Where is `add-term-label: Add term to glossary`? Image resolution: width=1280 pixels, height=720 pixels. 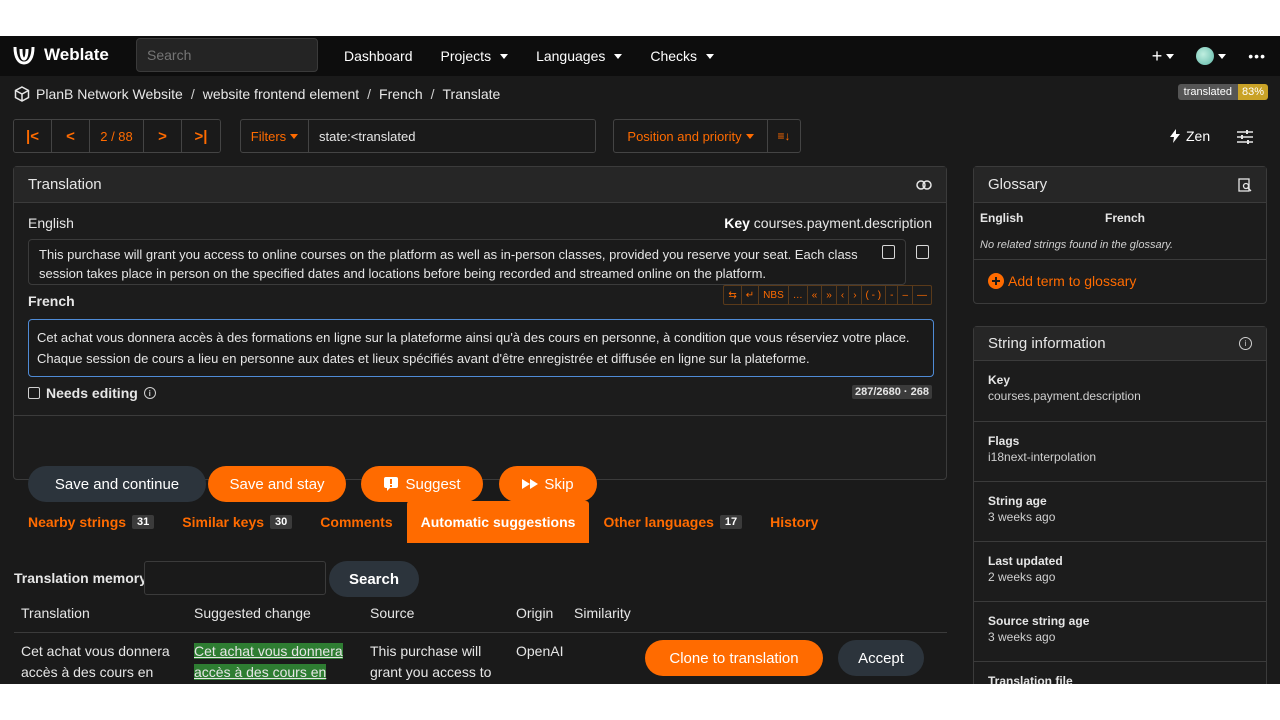
add-term-label: Add term to glossary is located at coordinates (1072, 281).